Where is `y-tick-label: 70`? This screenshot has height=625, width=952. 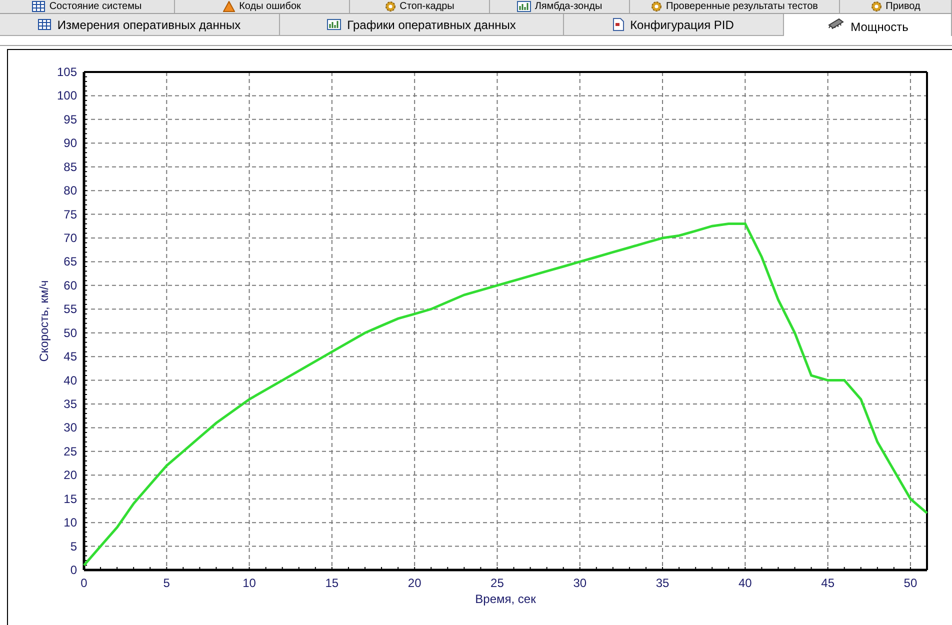
y-tick-label: 70 is located at coordinates (70, 238).